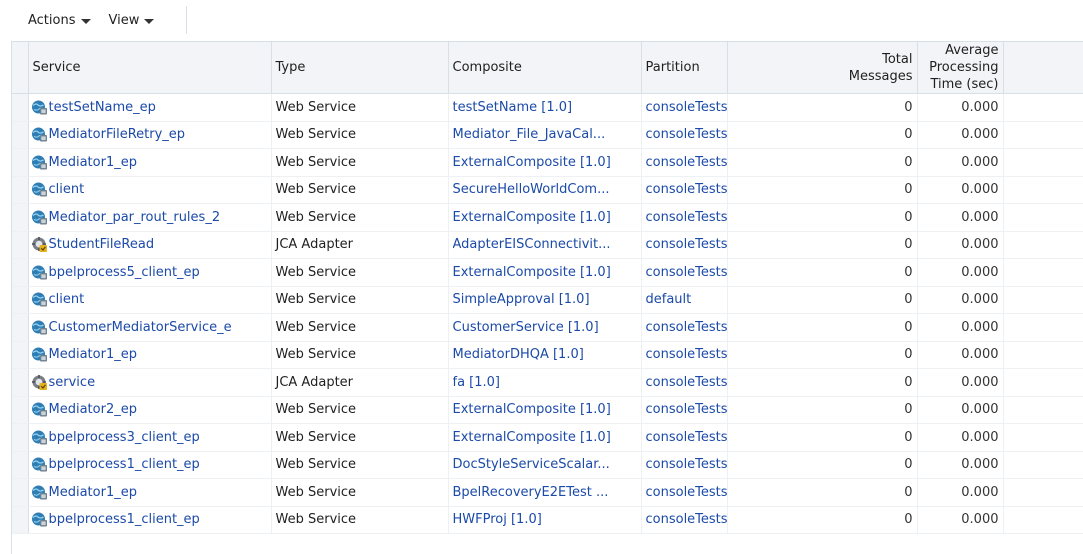 The image size is (1083, 554). I want to click on column-header-composite: Composite, so click(545, 68).